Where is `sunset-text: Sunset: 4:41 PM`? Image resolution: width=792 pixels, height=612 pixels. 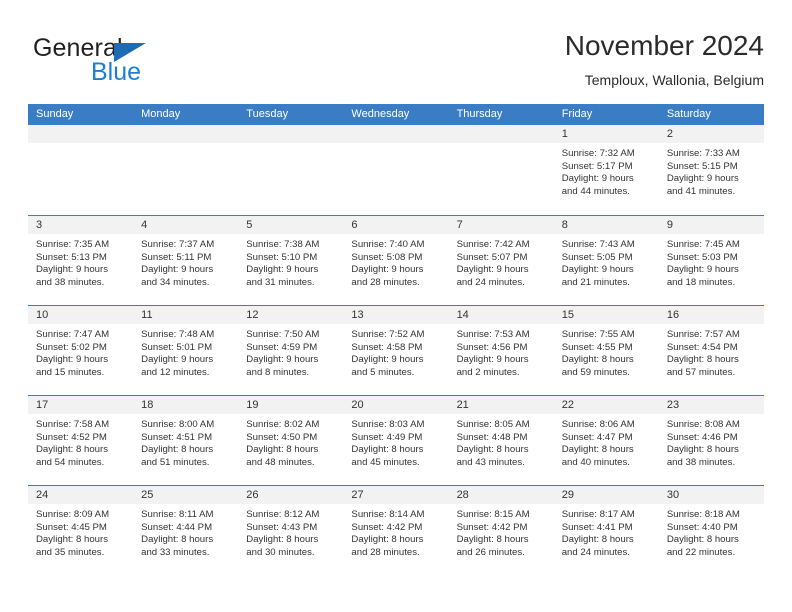
sunset-text: Sunset: 4:41 PM is located at coordinates (597, 527).